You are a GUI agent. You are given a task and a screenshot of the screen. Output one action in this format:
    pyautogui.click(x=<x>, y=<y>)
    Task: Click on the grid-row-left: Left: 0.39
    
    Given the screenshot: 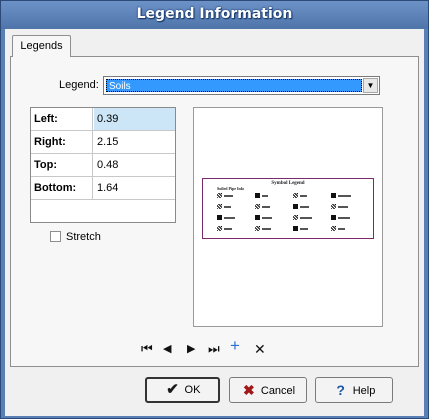 What is the action you would take?
    pyautogui.click(x=103, y=119)
    